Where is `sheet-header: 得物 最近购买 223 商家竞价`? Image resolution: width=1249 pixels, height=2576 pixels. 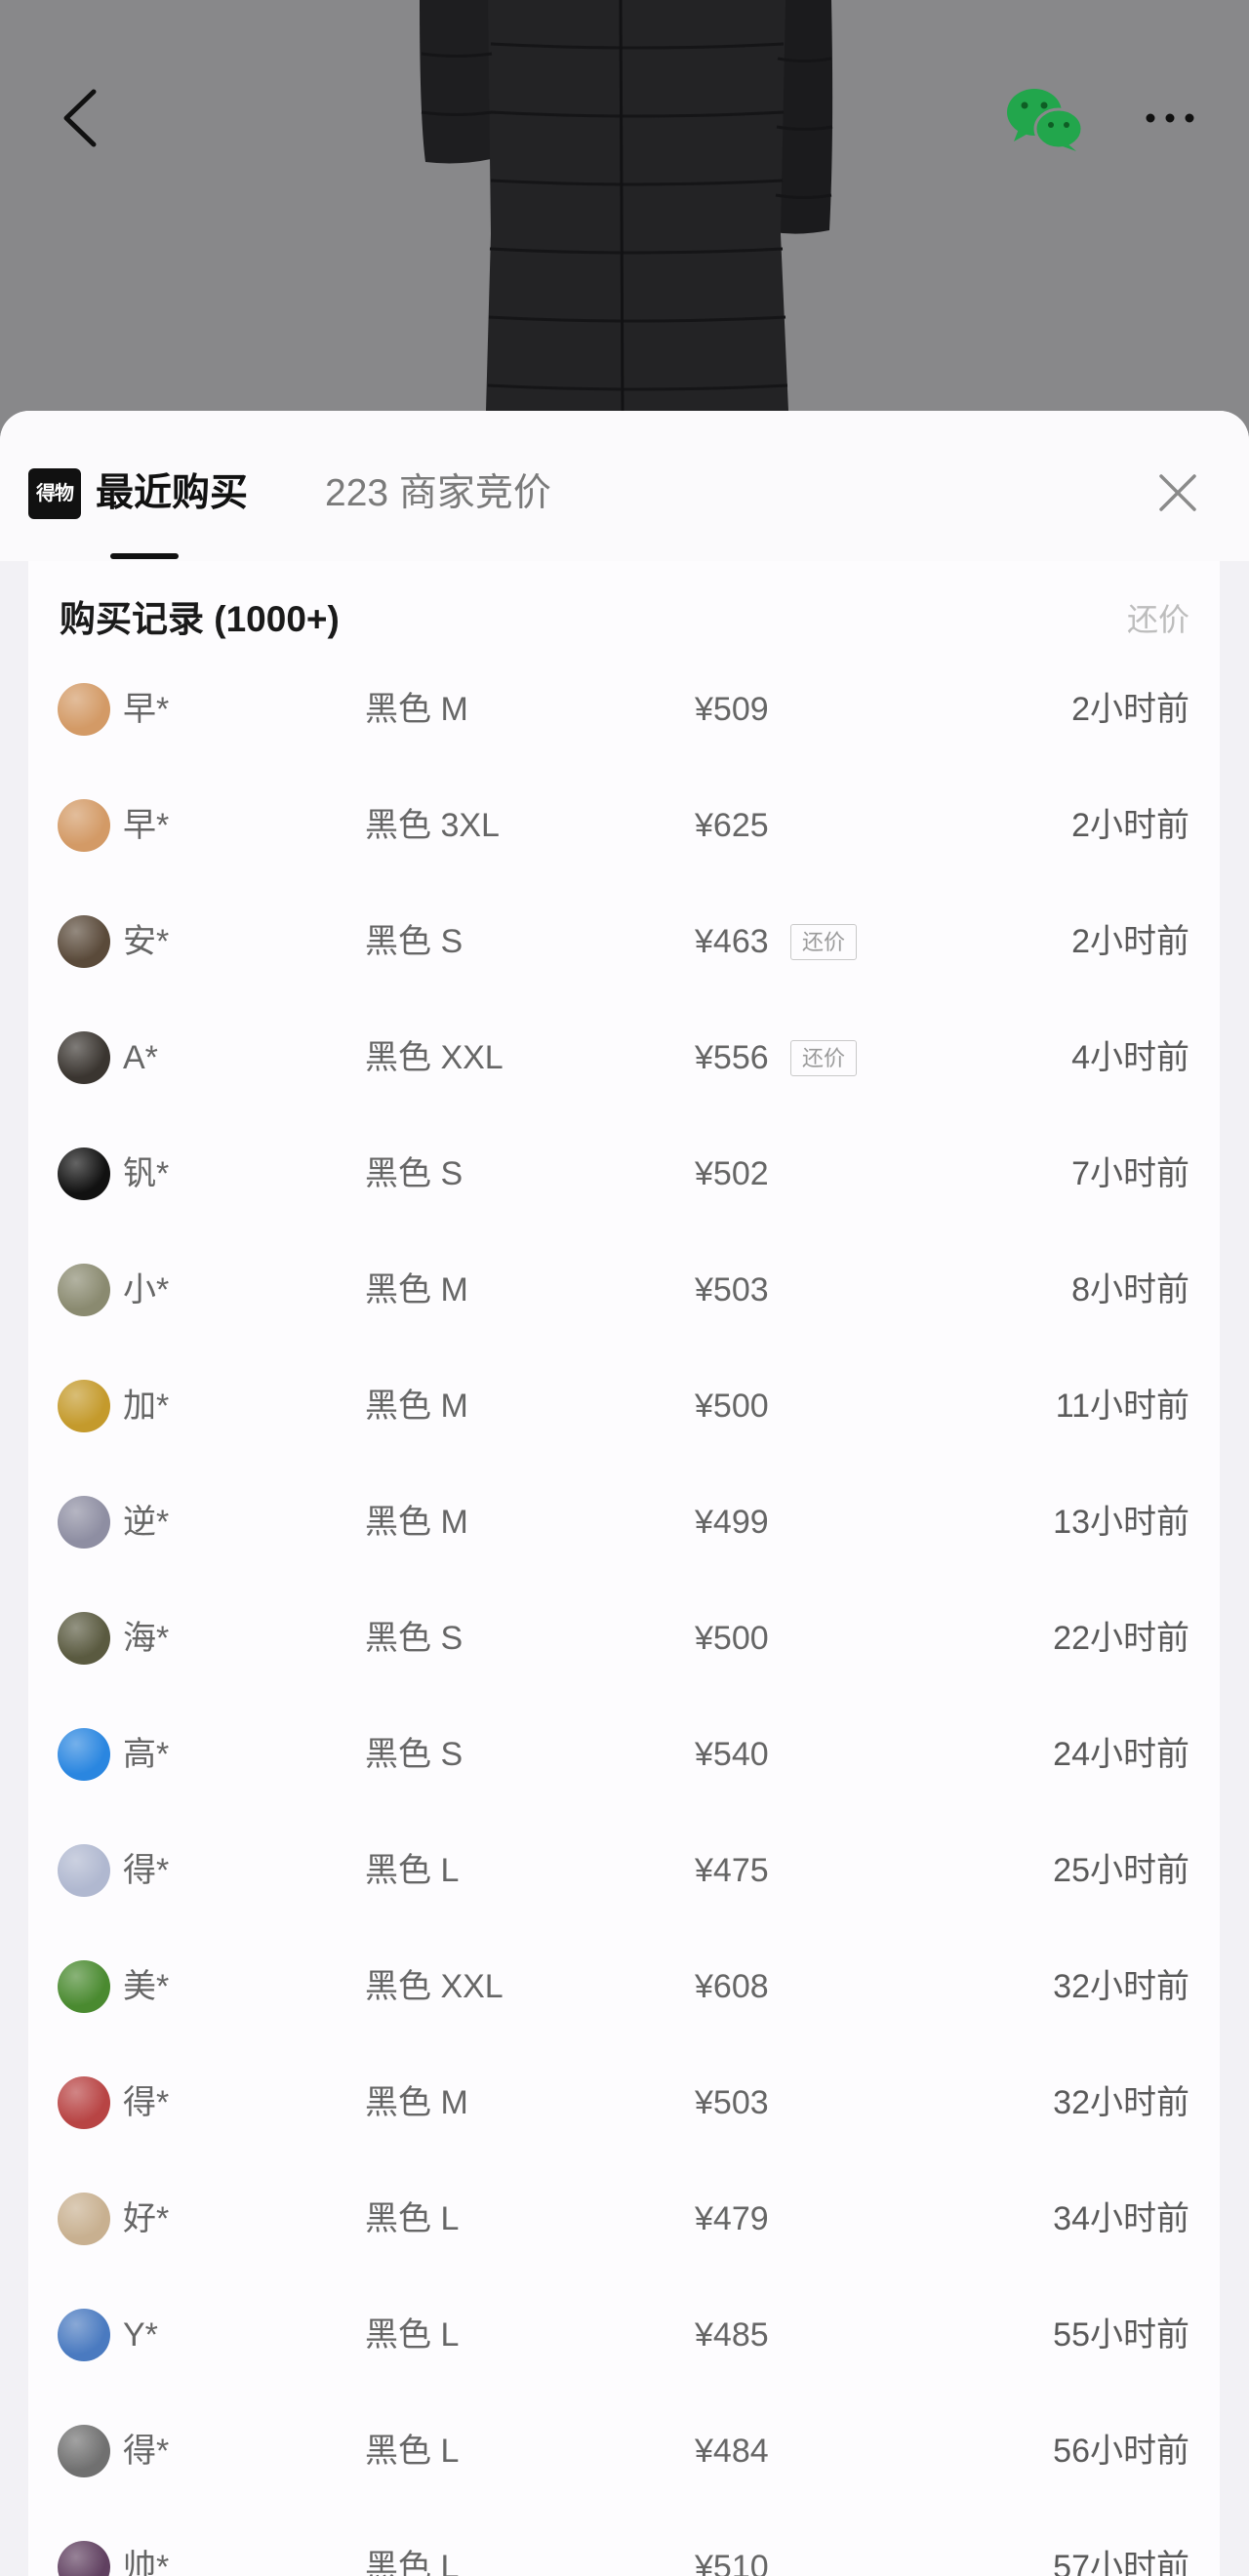 sheet-header: 得物 最近购买 223 商家竞价 is located at coordinates (624, 486).